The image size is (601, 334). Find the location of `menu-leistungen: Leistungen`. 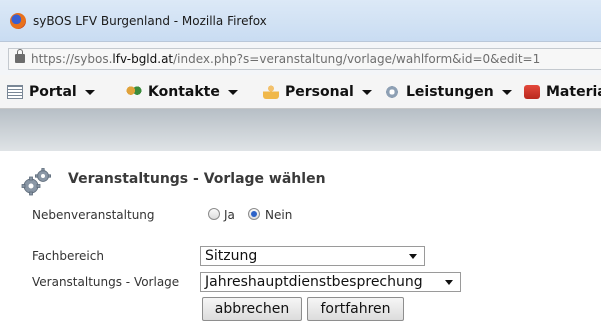

menu-leistungen: Leistungen is located at coordinates (448, 92).